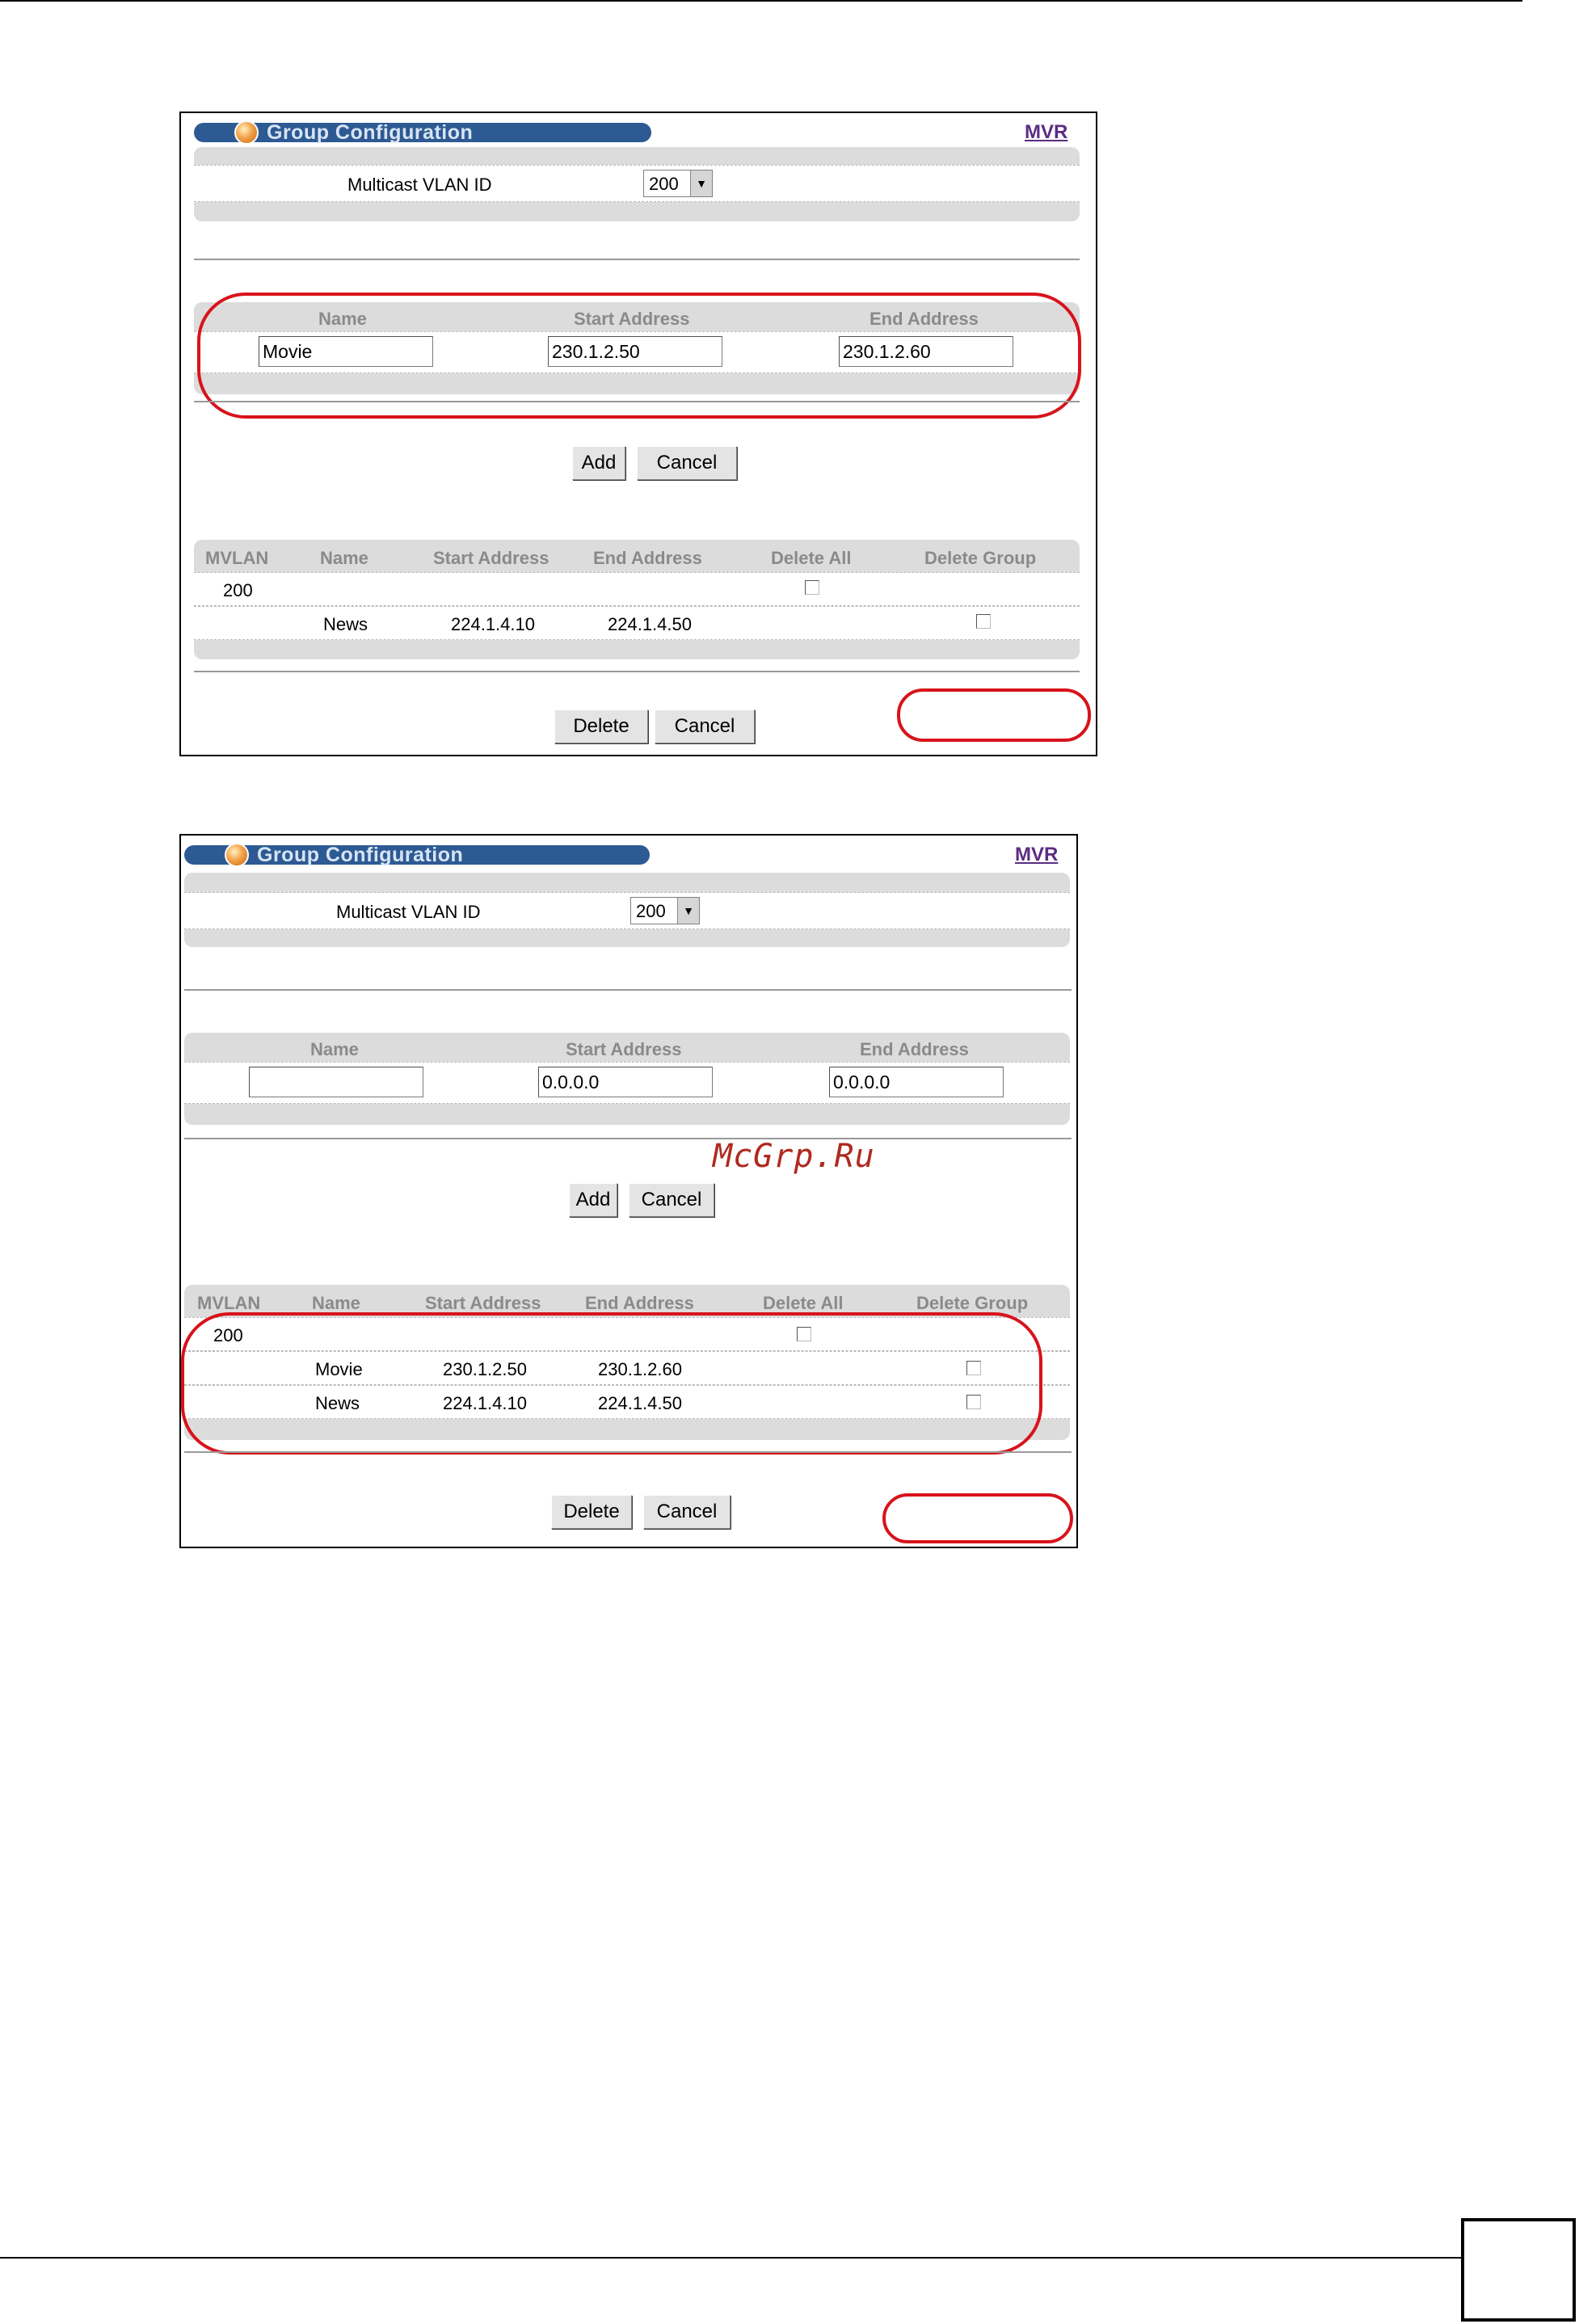 Image resolution: width=1579 pixels, height=2324 pixels. What do you see at coordinates (731, 2258) in the screenshot?
I see `page-bottom-rule` at bounding box center [731, 2258].